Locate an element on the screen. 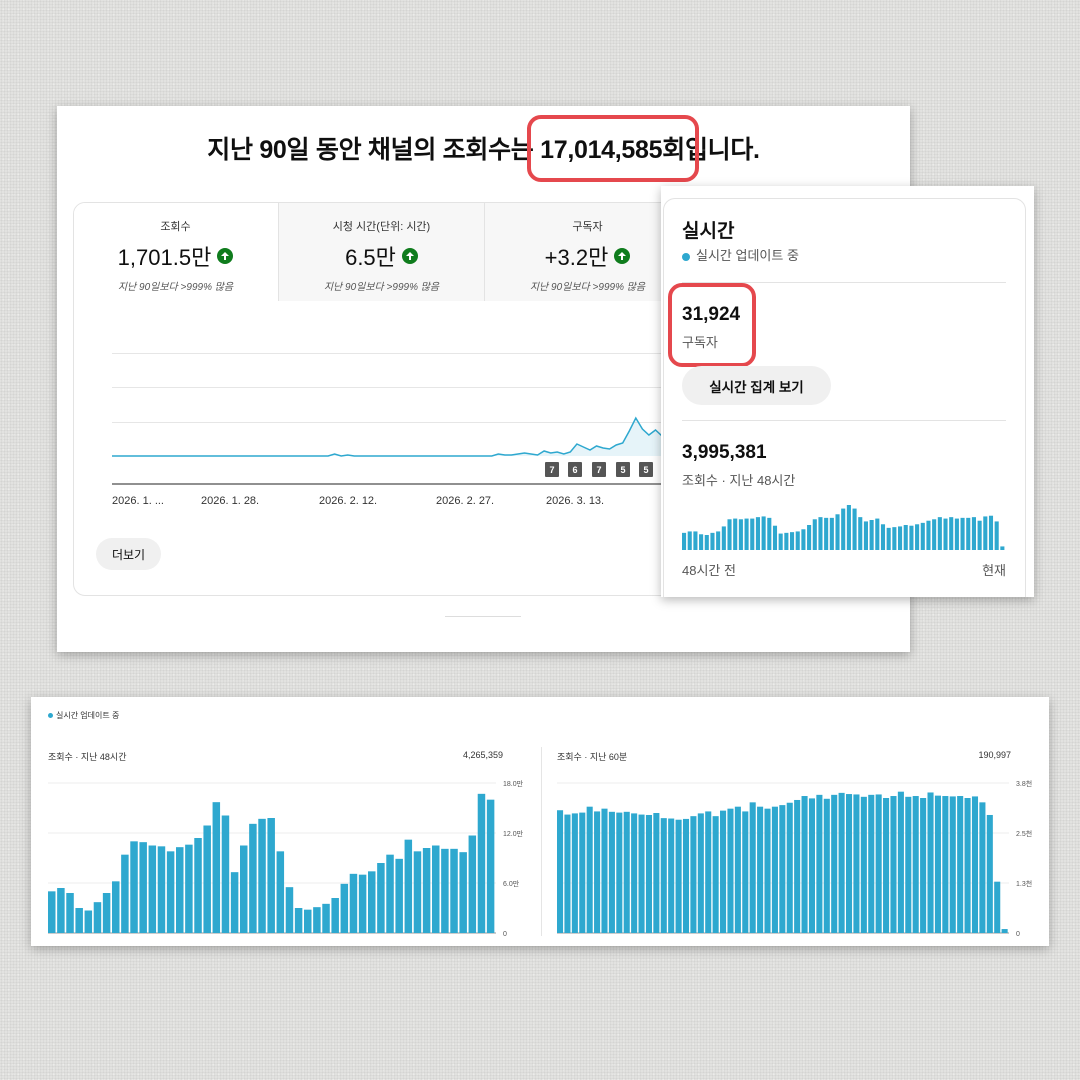 This screenshot has width=1080, height=1080. views-48h-bar-chart: 18.0만 12.0만 6.0만 0 is located at coordinates (286, 858).